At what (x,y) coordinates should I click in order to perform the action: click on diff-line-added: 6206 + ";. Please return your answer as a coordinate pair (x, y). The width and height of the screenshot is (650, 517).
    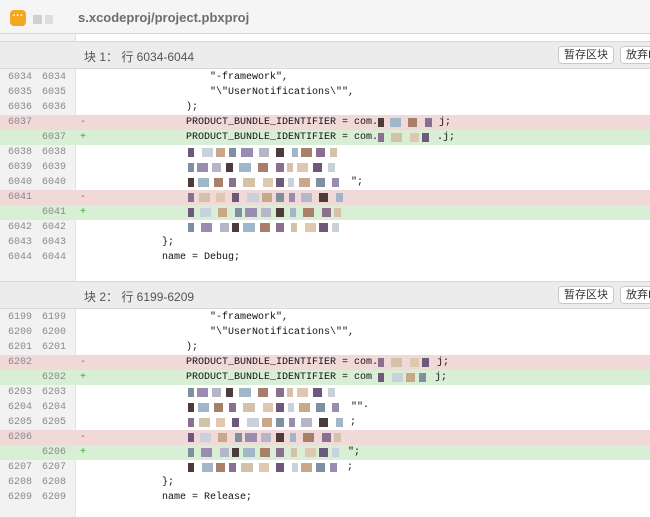
    Looking at the image, I should click on (325, 452).